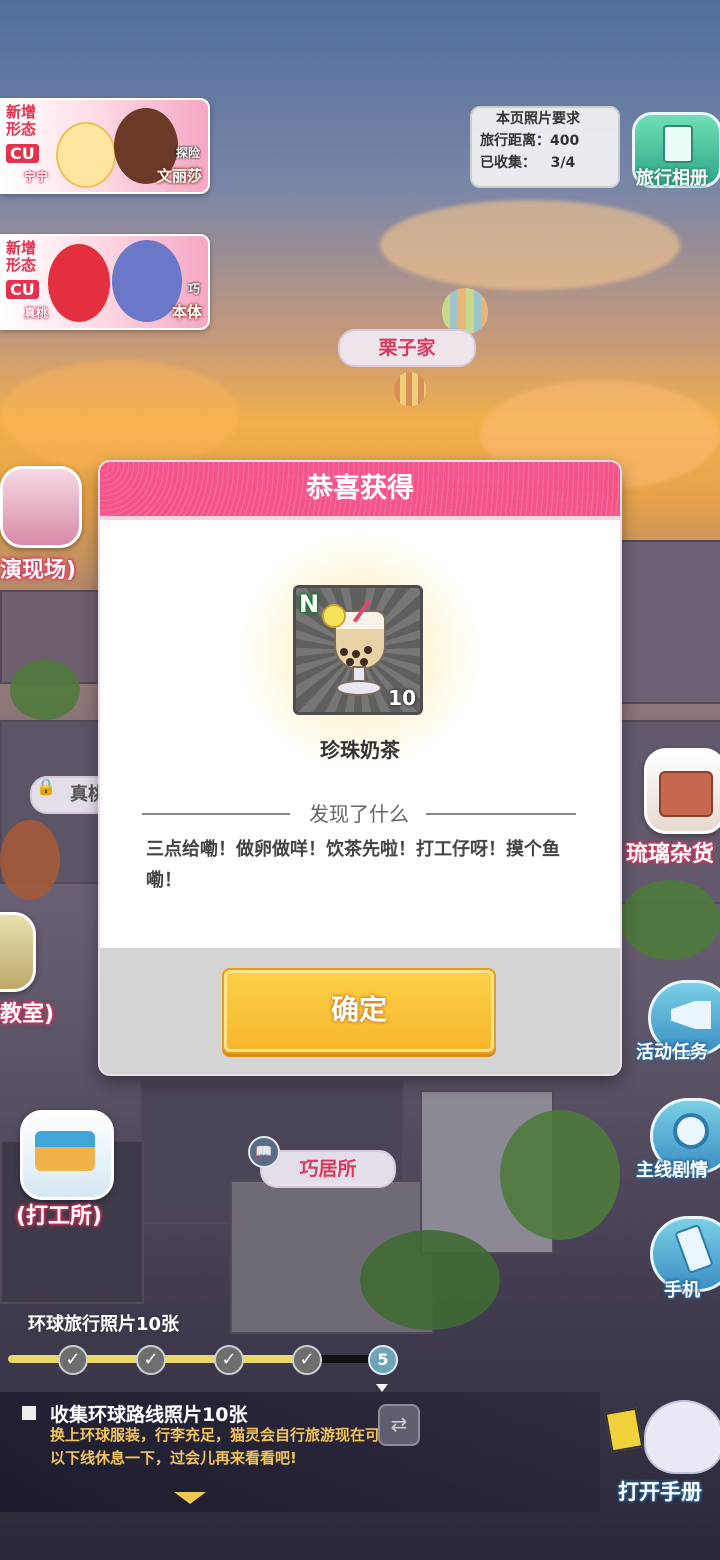 This screenshot has width=720, height=1560. I want to click on item-name: 珍珠奶茶, so click(360, 750).